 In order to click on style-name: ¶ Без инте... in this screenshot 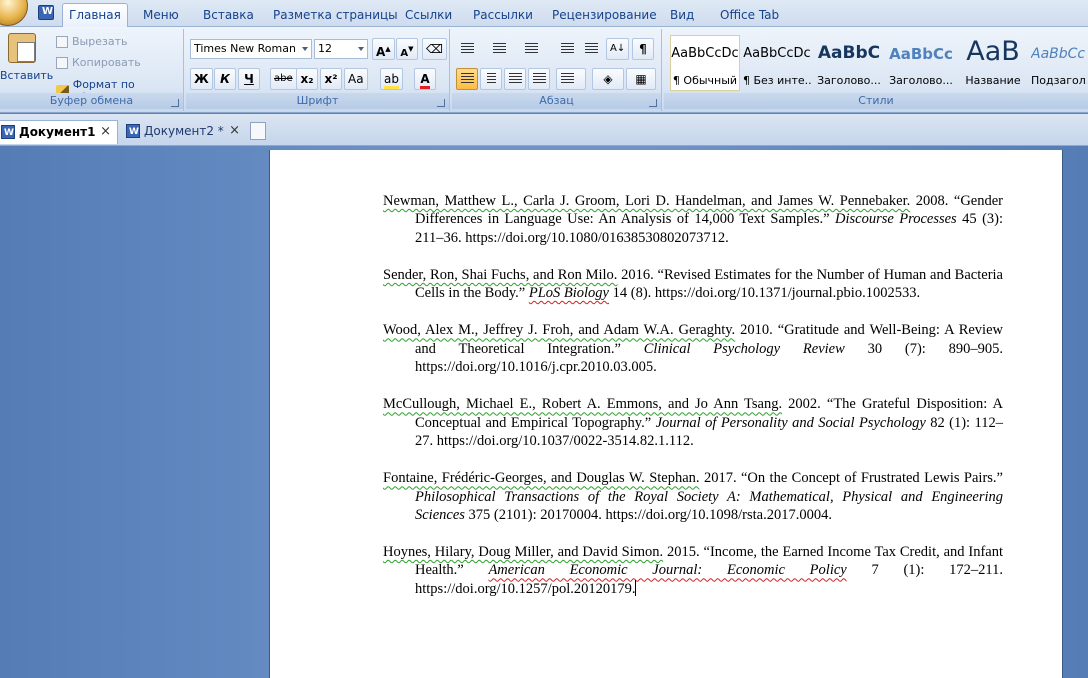, I will do `click(777, 80)`.